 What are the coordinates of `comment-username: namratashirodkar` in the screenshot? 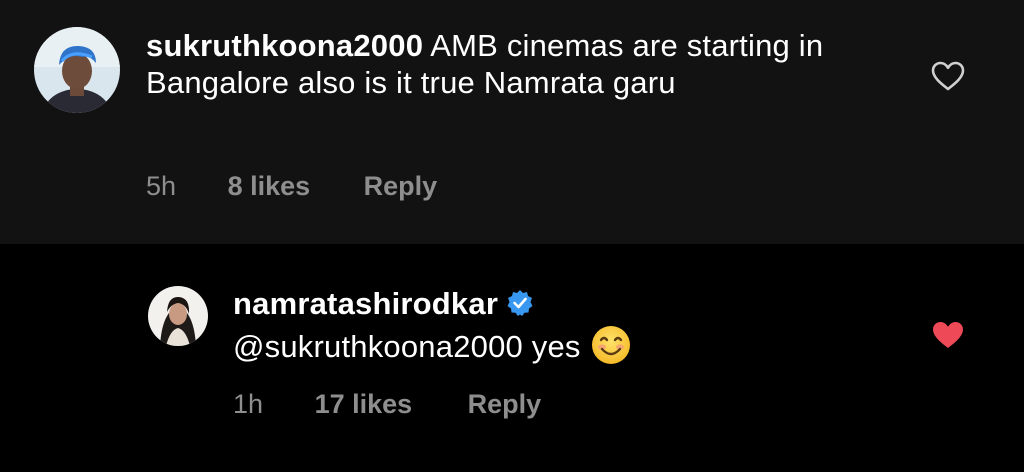 It's located at (365, 303).